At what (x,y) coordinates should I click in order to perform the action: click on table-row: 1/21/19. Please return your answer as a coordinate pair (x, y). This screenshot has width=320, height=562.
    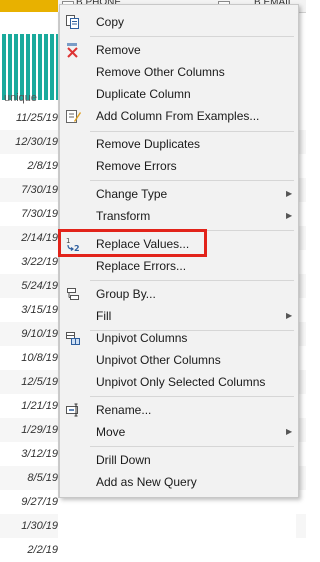
    Looking at the image, I should click on (29, 406).